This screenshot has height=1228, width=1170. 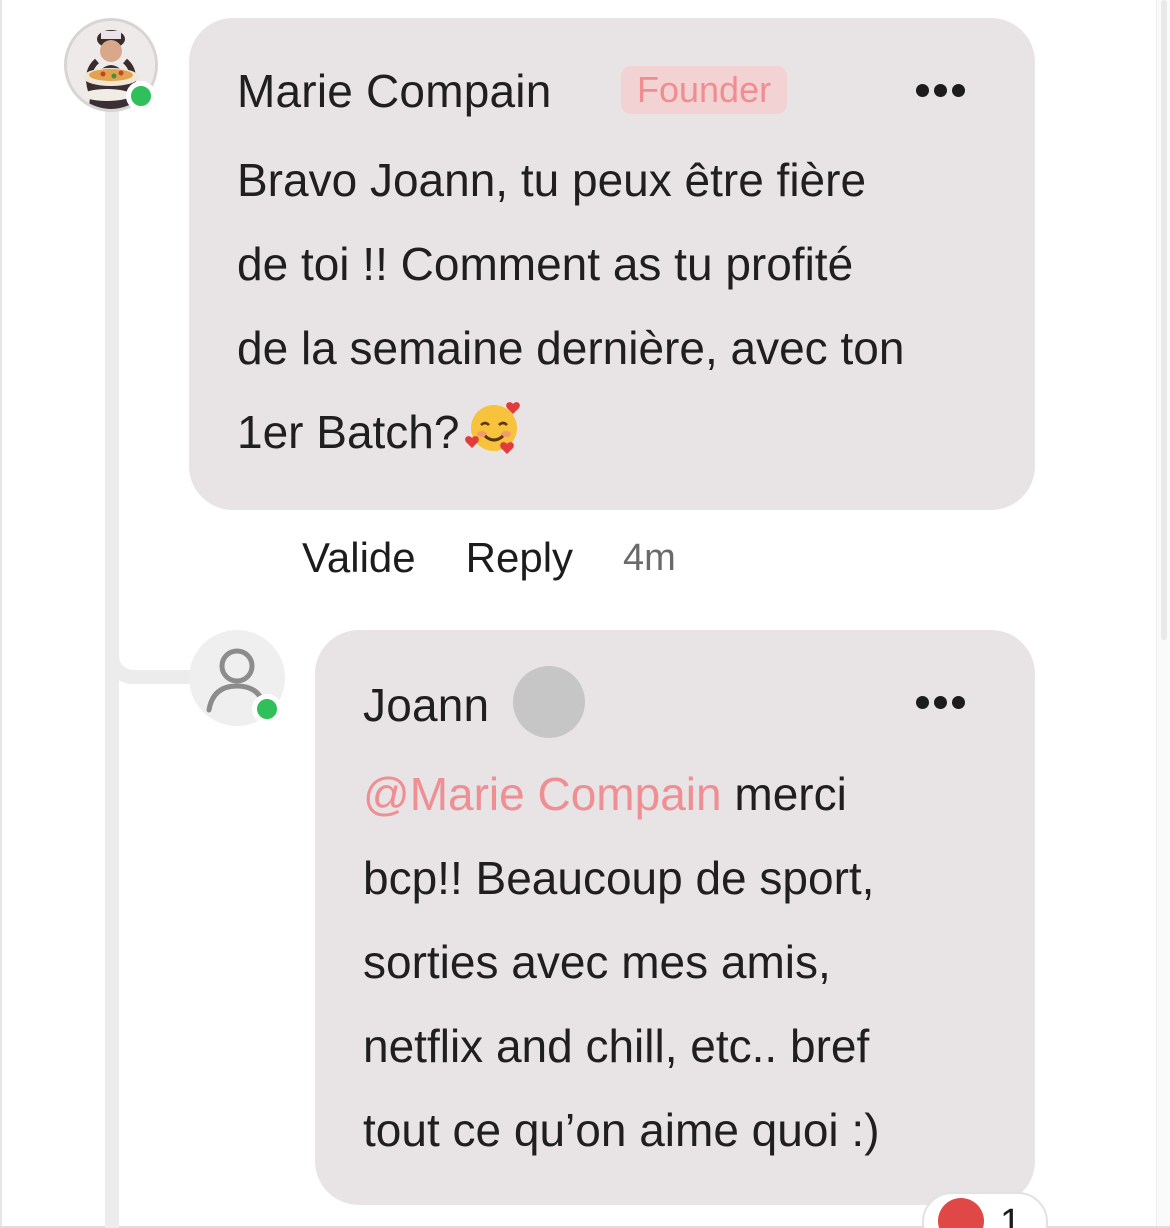 I want to click on reply-line: netflix and chill, etc.. bref, so click(x=616, y=1046).